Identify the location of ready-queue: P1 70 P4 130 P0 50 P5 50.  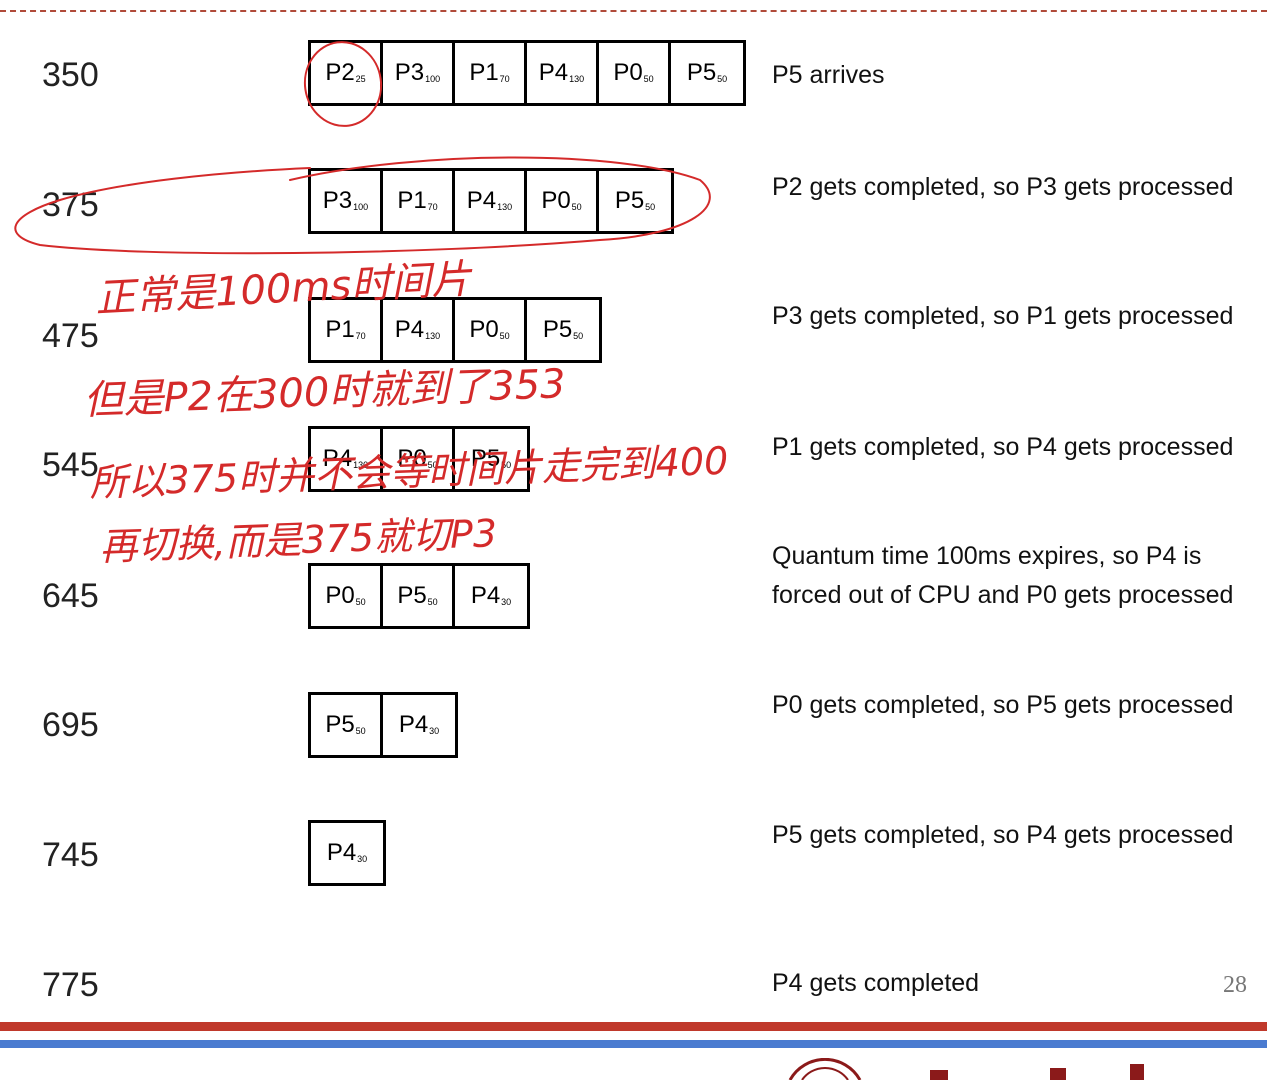
(455, 330).